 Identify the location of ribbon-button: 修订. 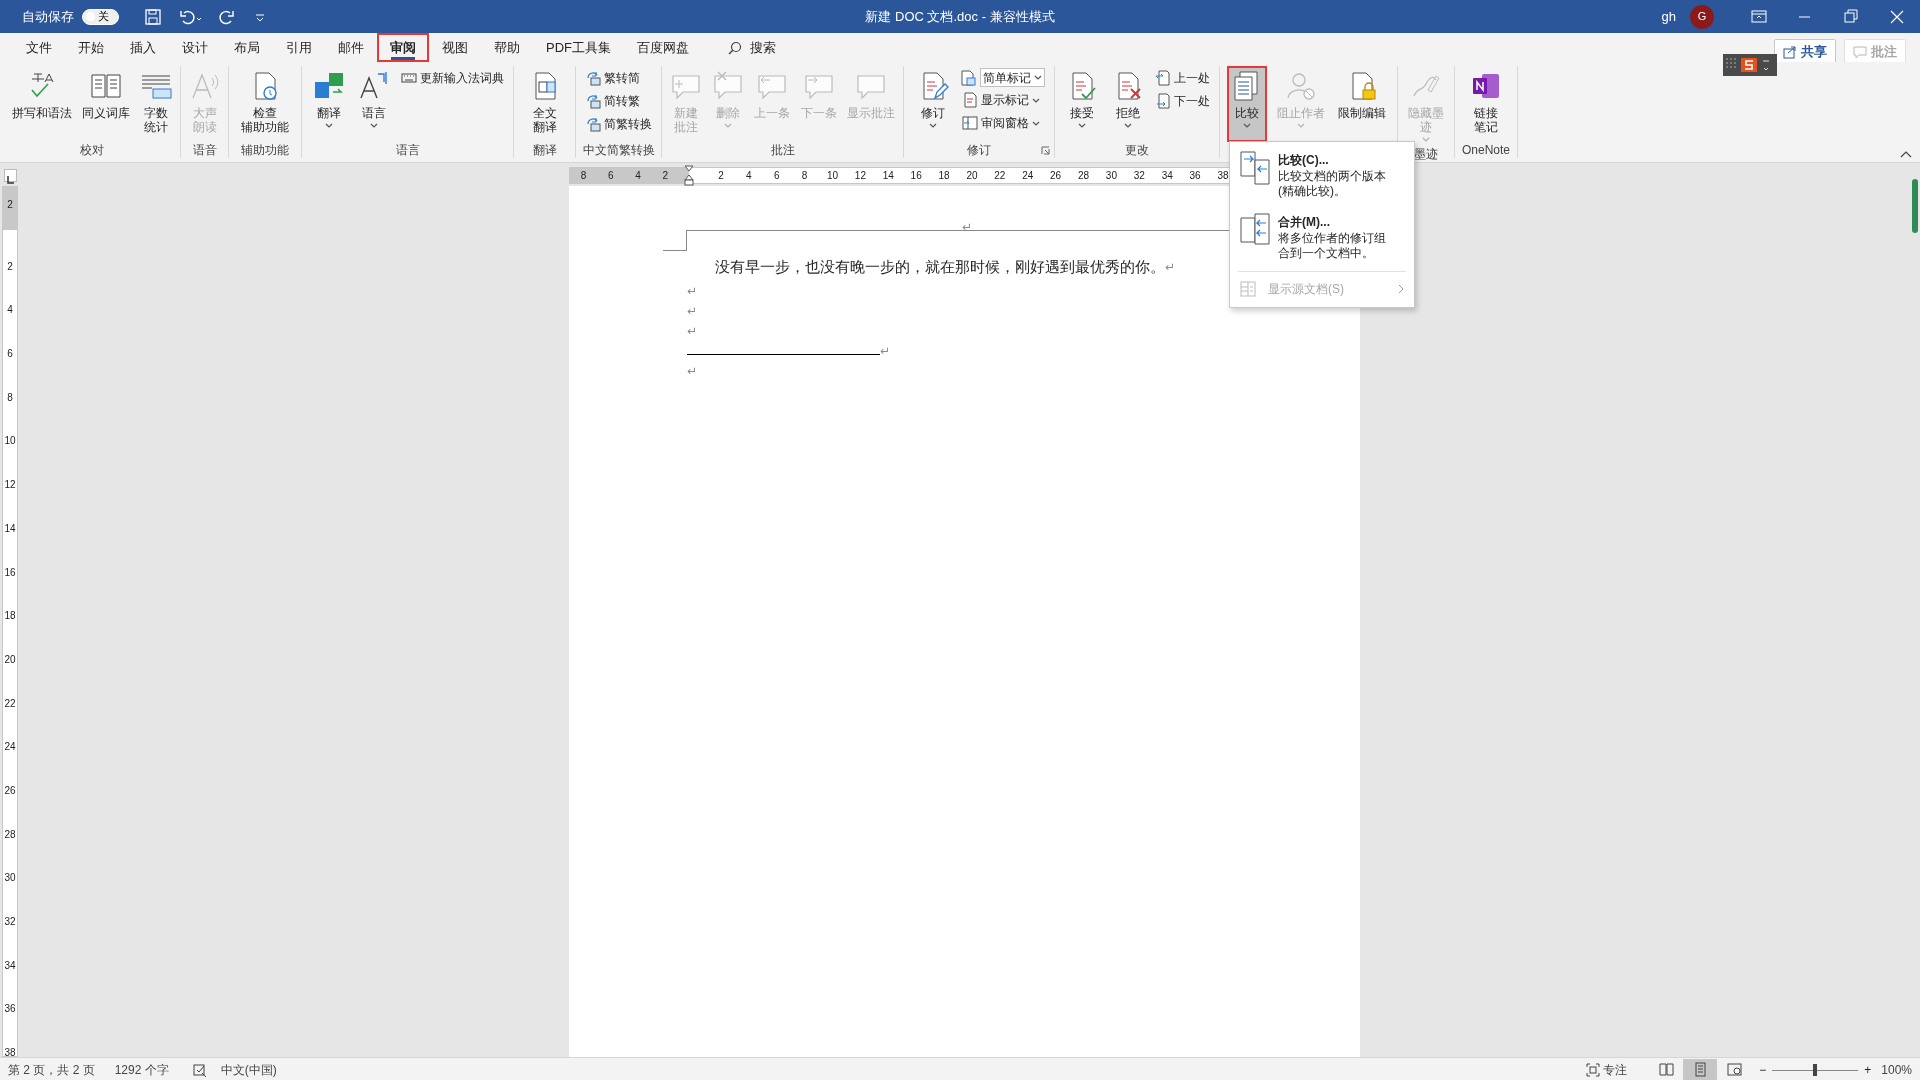
(933, 104).